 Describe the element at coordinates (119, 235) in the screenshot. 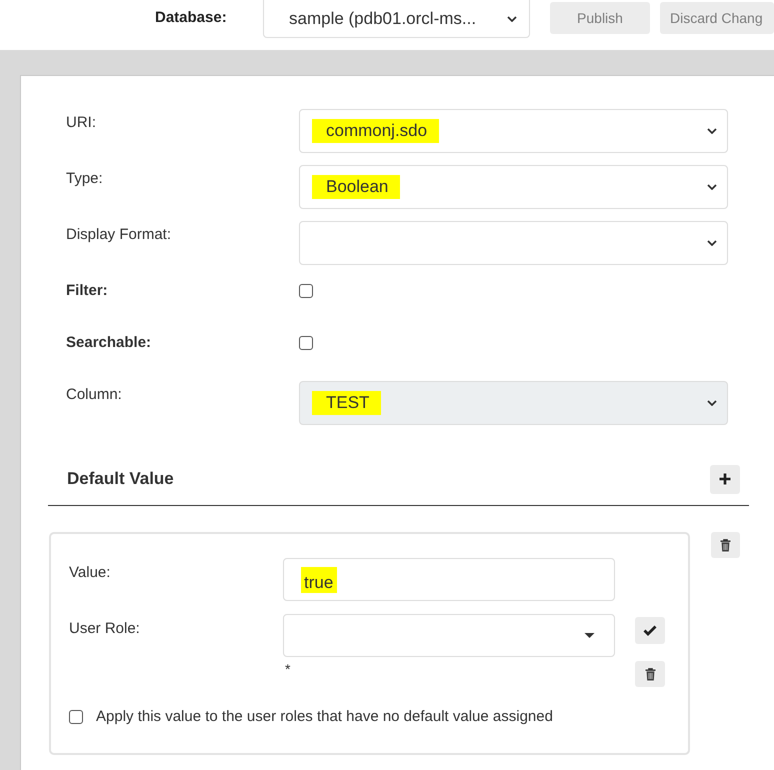

I see `field-label: Display Format:` at that location.